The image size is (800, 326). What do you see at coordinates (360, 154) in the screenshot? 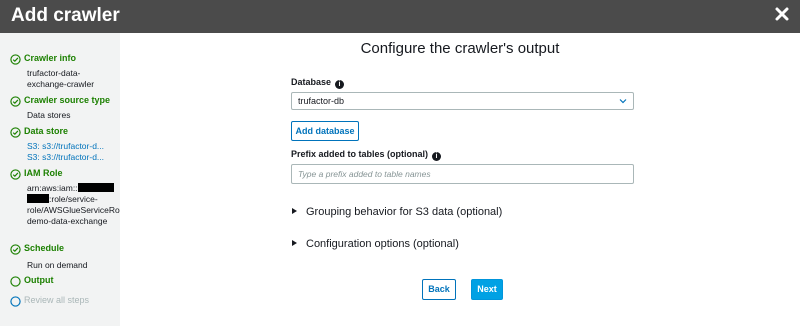
I see `prefix-label-text: Prefix added to tables (optional)` at bounding box center [360, 154].